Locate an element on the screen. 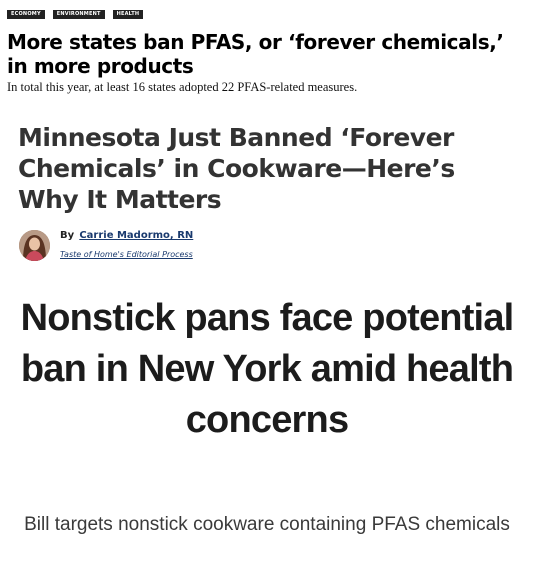 This screenshot has width=534, height=583. topic-tags: ECONOMY ENVIRONMENT HEALTH is located at coordinates (75, 14).